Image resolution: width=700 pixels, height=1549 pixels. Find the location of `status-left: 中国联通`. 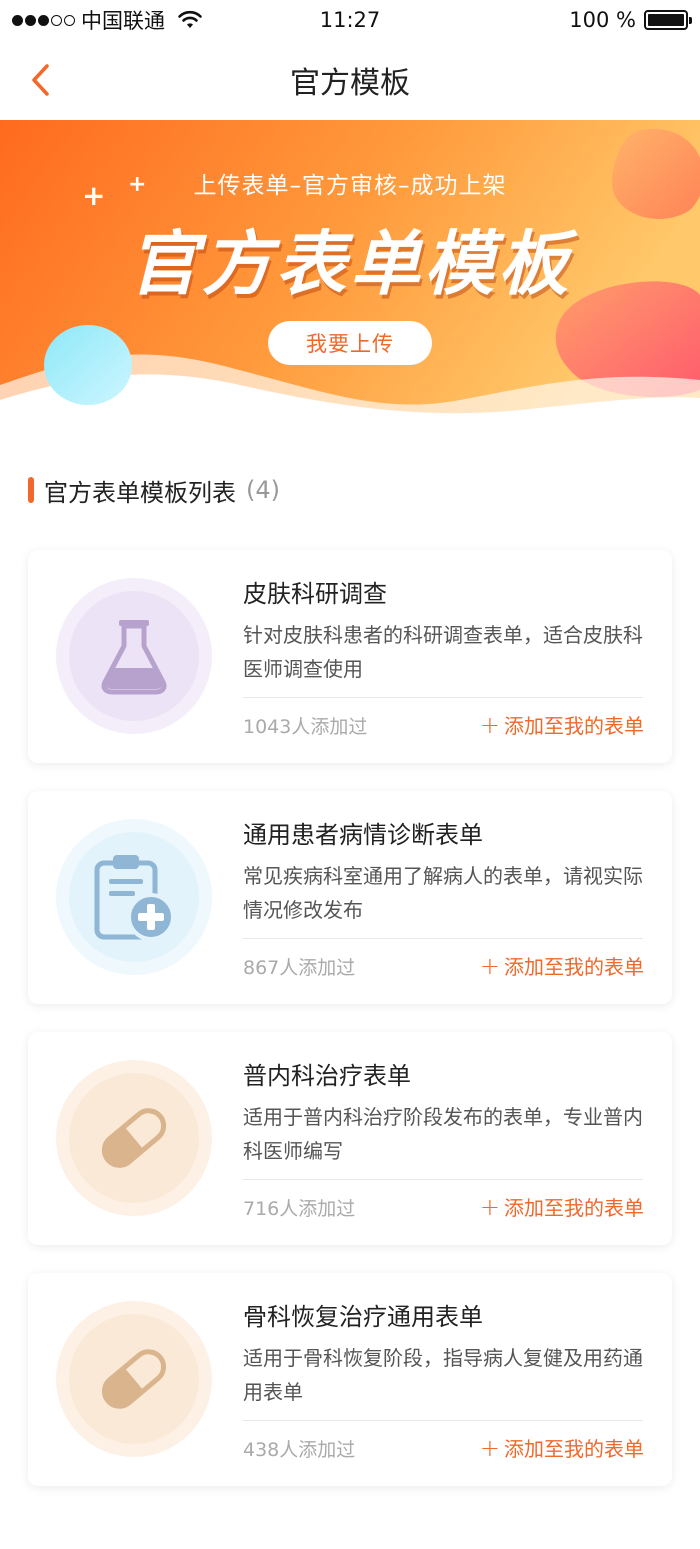

status-left: 中国联通 is located at coordinates (107, 20).